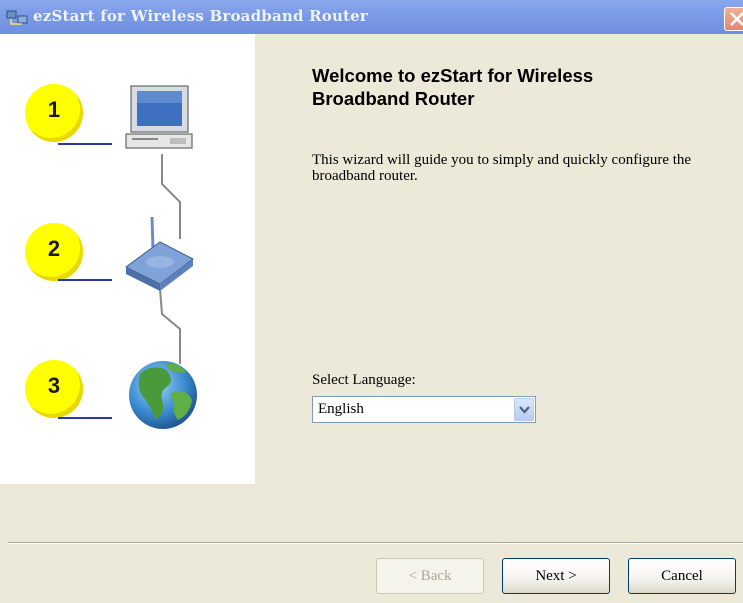  I want to click on step-badge-1: 1, so click(54, 113).